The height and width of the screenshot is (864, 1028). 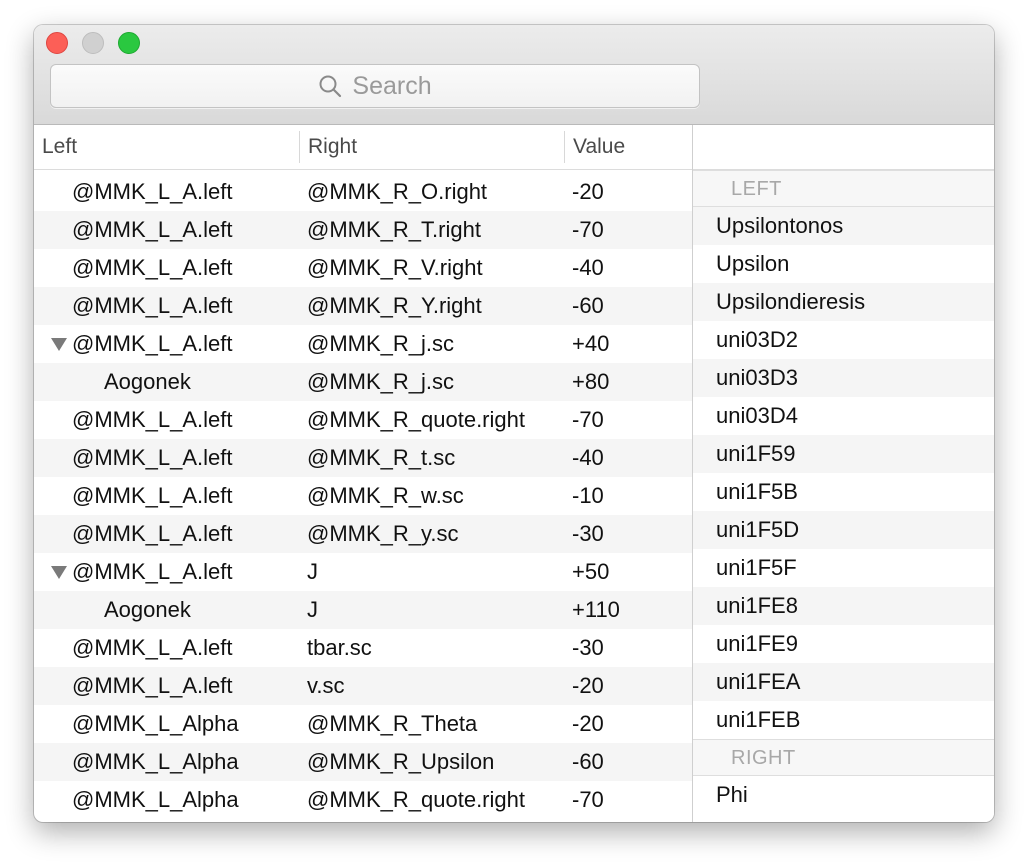 I want to click on sidebar-glyph-item: uni1FEB, so click(x=843, y=720).